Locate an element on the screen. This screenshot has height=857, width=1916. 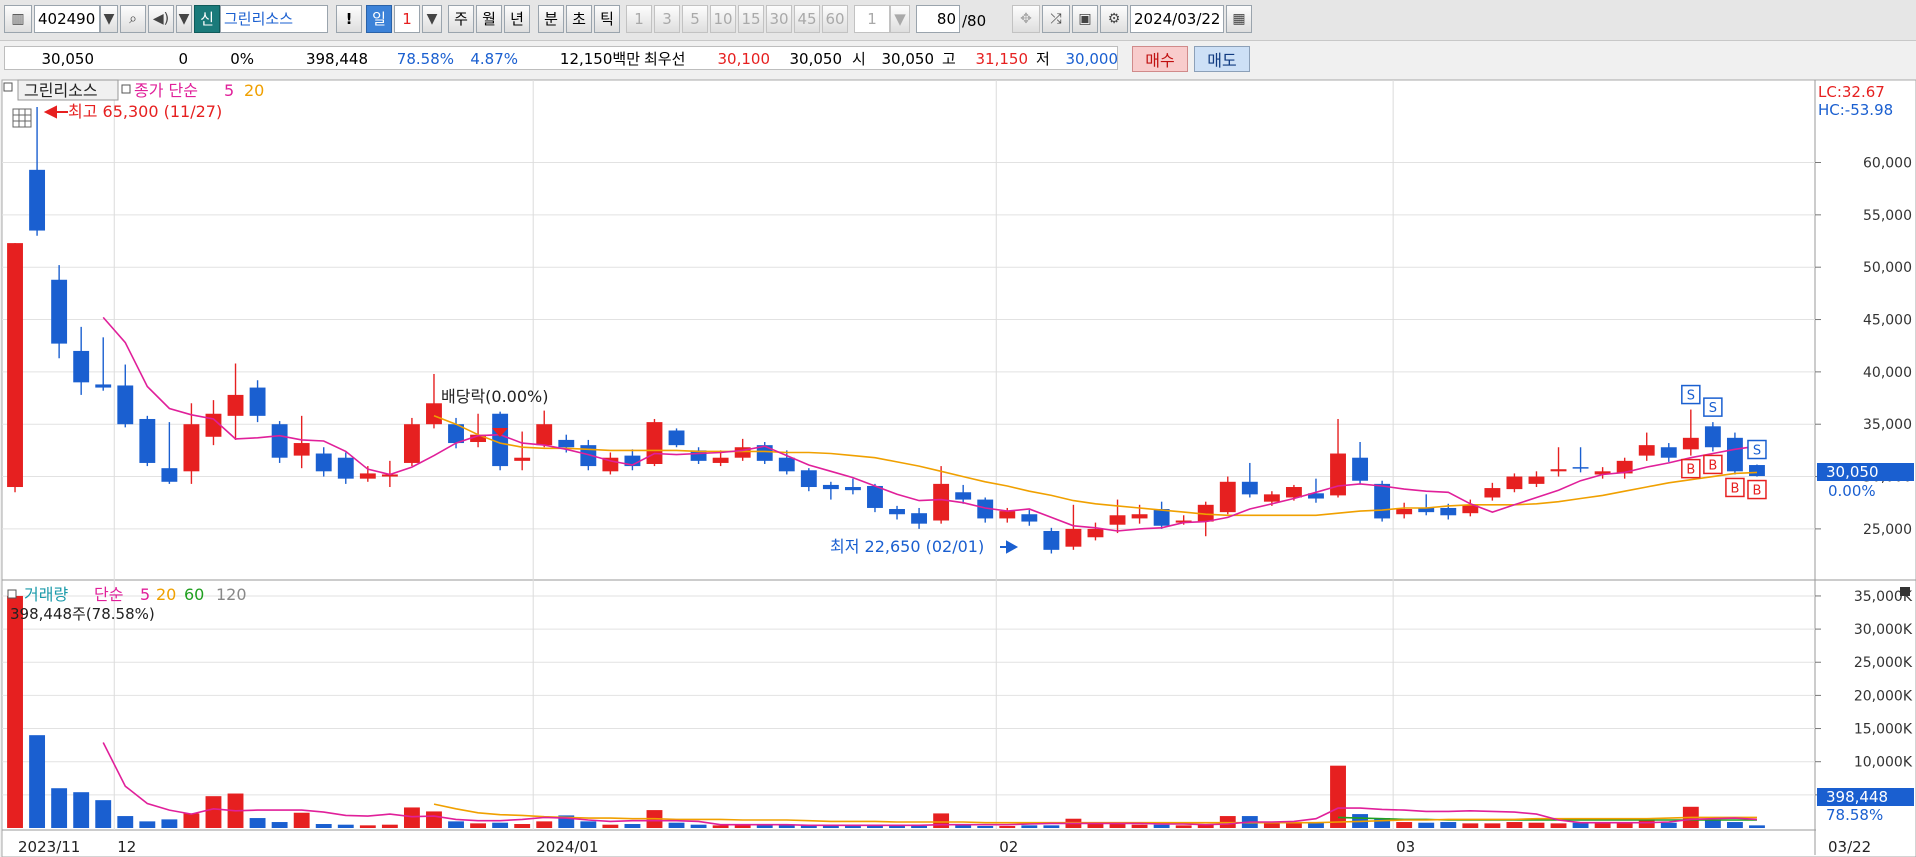
period-day-button: 일 is located at coordinates (379, 19).